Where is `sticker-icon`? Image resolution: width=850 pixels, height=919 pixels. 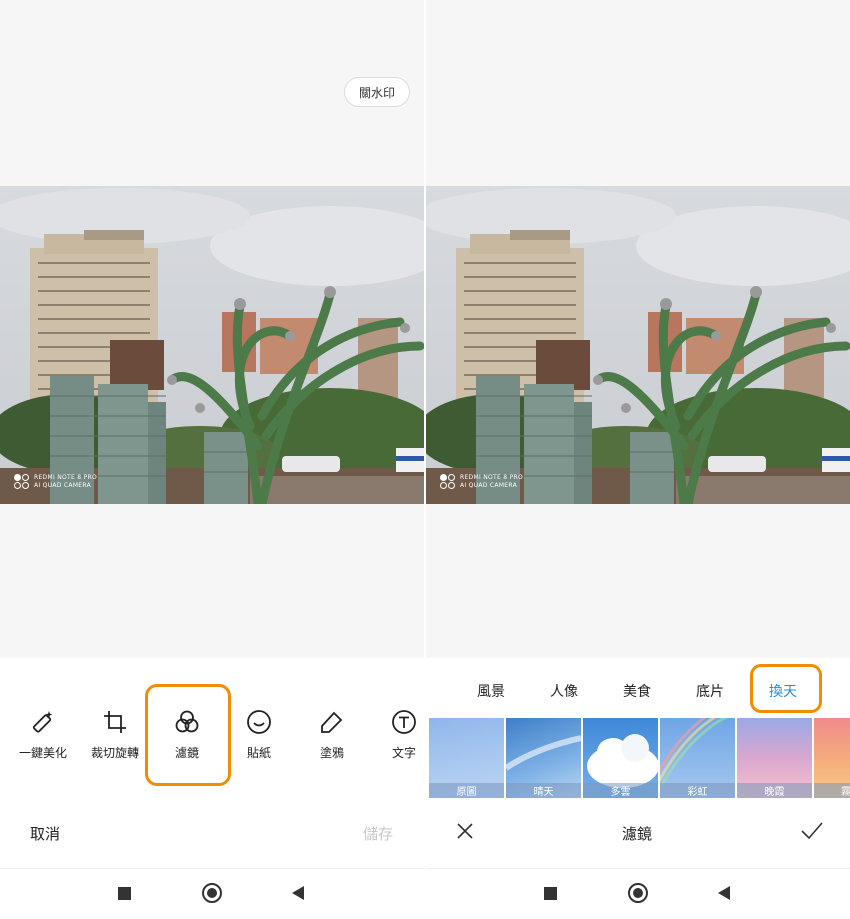
sticker-icon is located at coordinates (259, 722).